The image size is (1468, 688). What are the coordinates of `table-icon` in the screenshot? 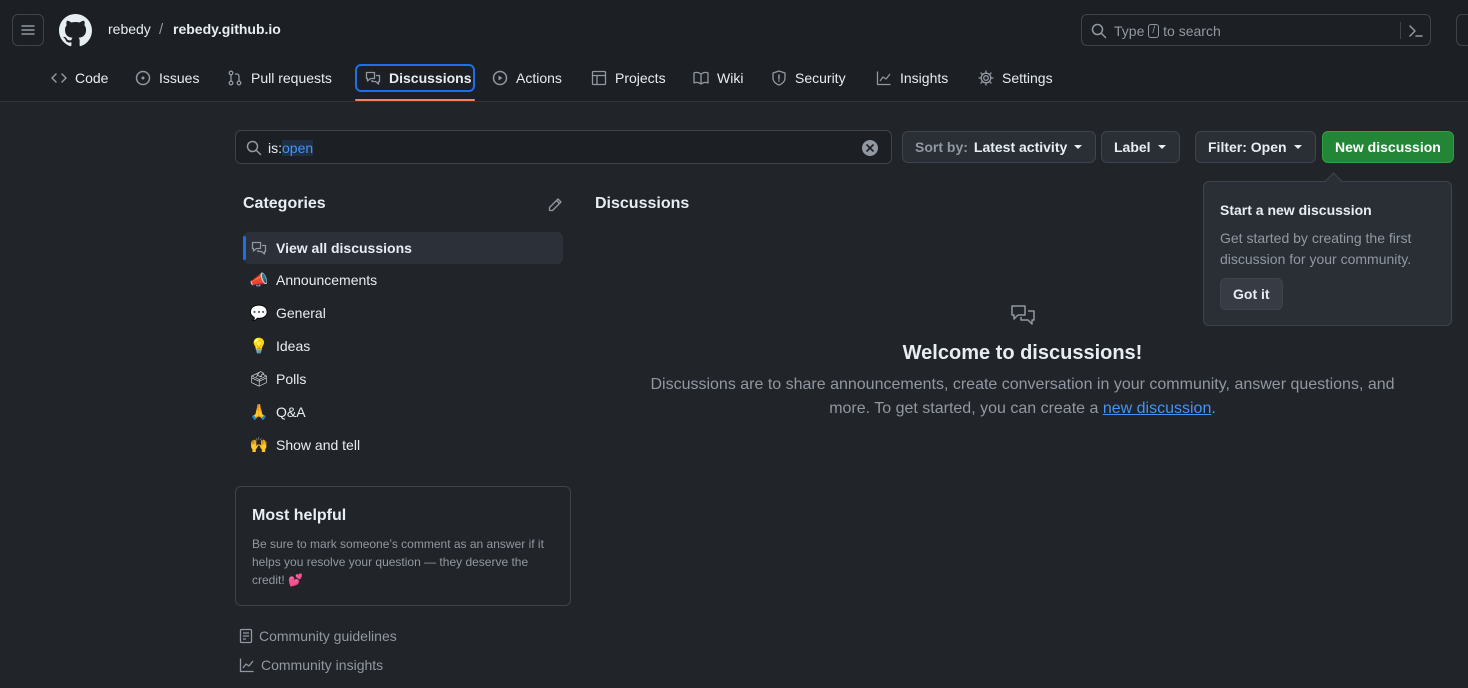 It's located at (599, 78).